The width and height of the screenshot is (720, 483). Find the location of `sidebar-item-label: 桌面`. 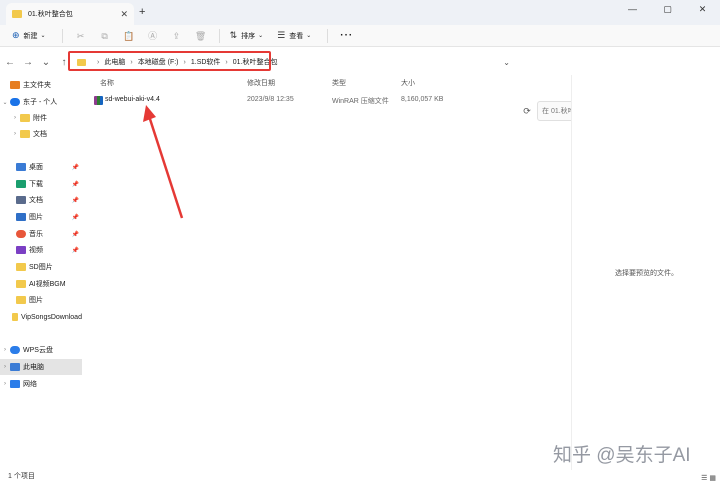

sidebar-item-label: 桌面 is located at coordinates (36, 167).